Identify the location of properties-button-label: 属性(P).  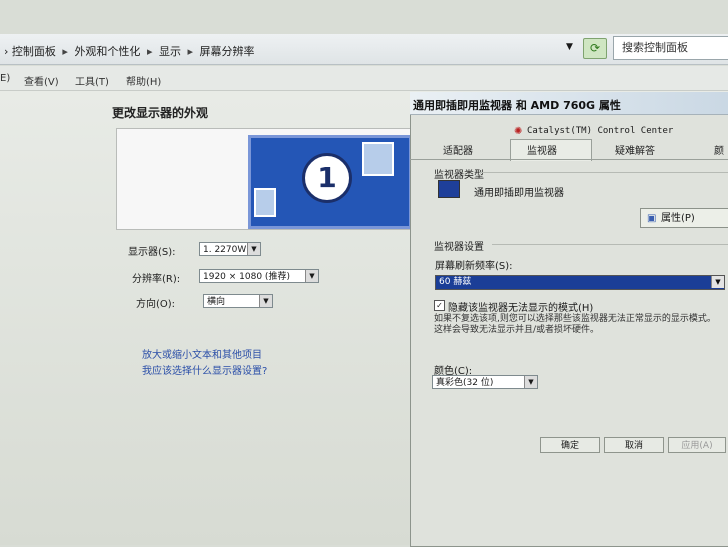
(678, 218).